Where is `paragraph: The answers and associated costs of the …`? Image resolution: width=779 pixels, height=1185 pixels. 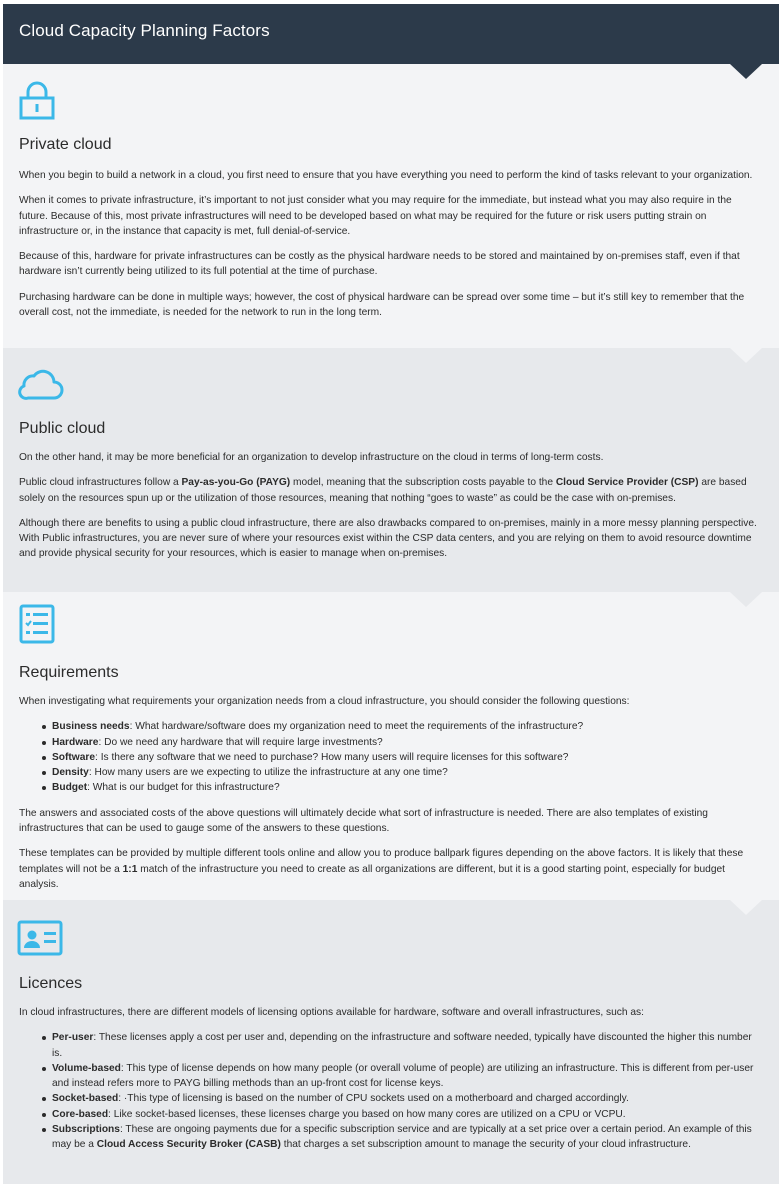 paragraph: The answers and associated costs of the … is located at coordinates (363, 821).